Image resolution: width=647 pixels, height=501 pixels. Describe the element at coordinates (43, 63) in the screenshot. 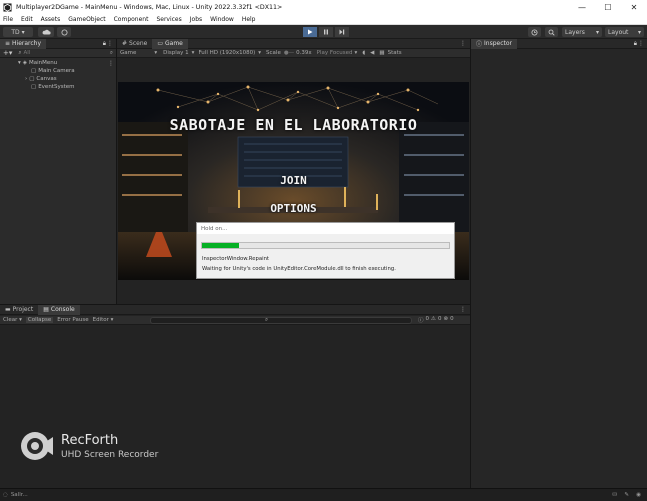

I see `hierarchy-item-label: MainMenu` at that location.